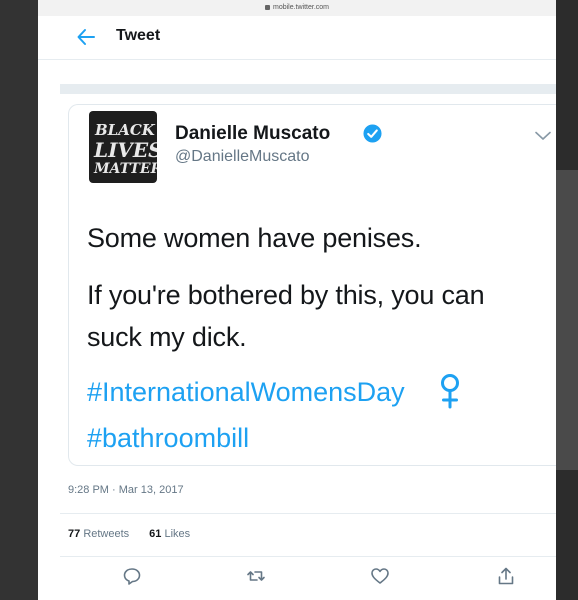  What do you see at coordinates (297, 38) in the screenshot?
I see `top-nav-bar: Tweet` at bounding box center [297, 38].